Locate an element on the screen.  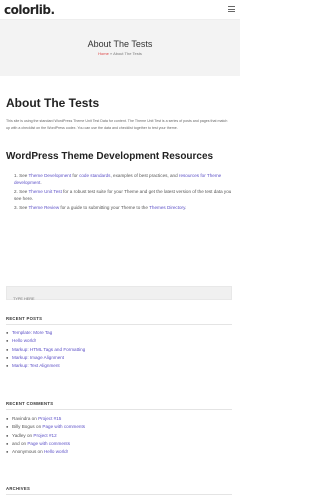
recent-post-link: Hello world! is located at coordinates (24, 340).